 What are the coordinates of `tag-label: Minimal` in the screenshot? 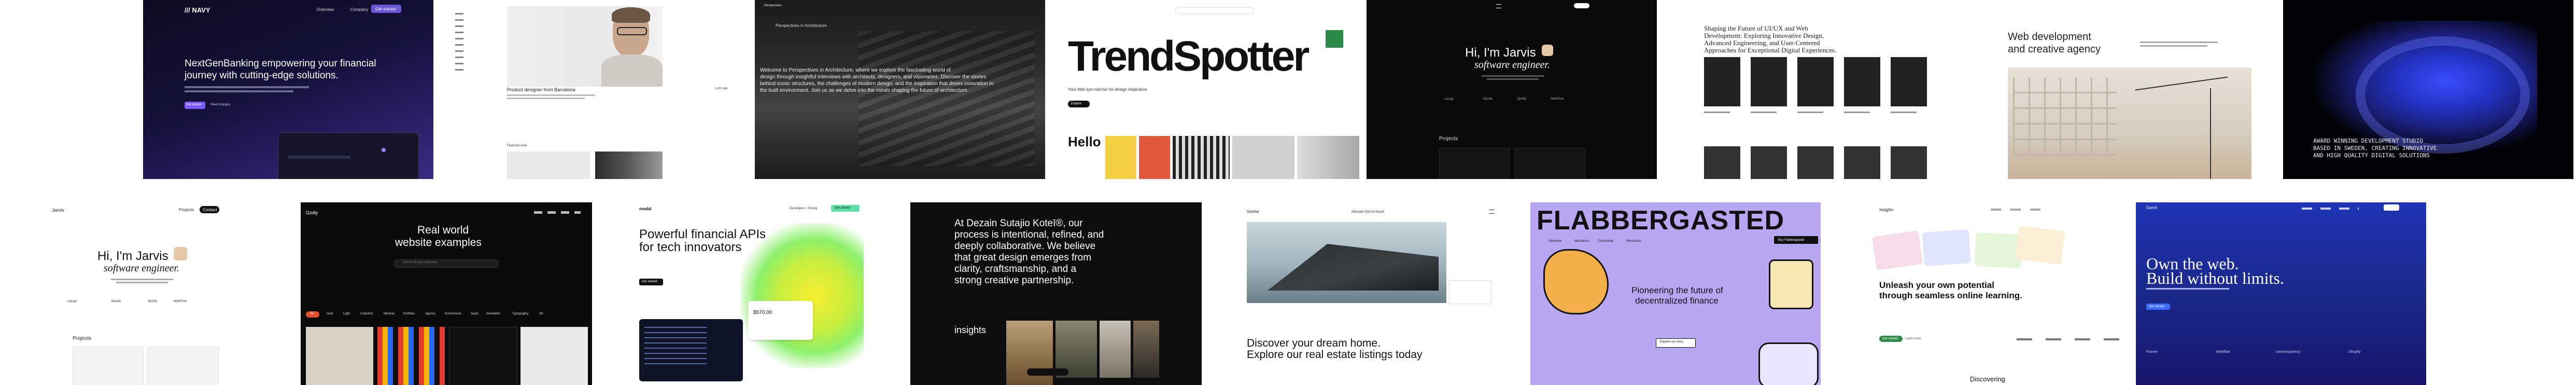 It's located at (389, 313).